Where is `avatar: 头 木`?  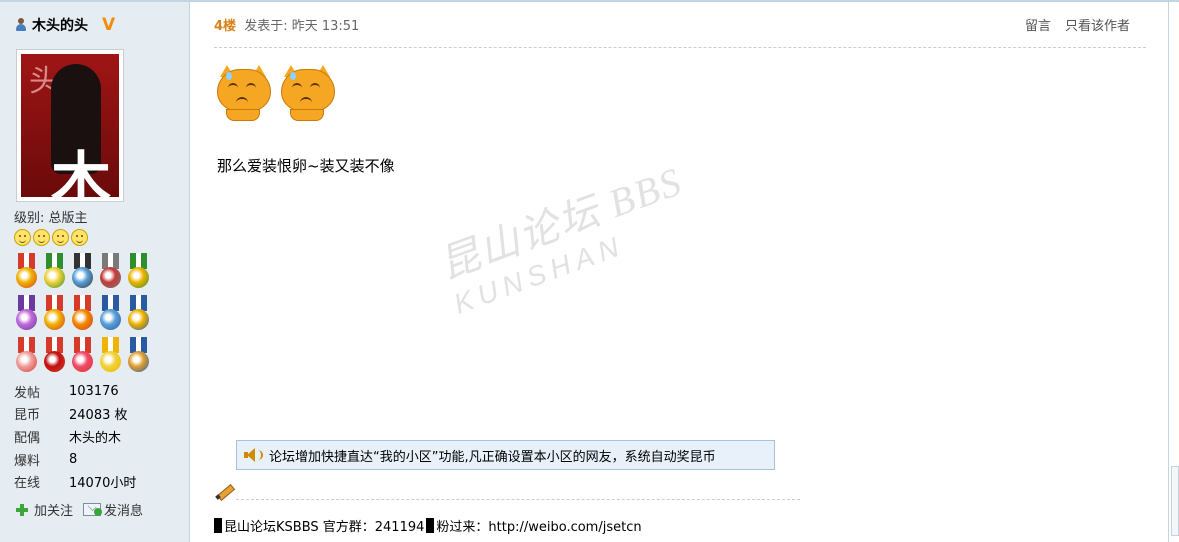 avatar: 头 木 is located at coordinates (70, 125).